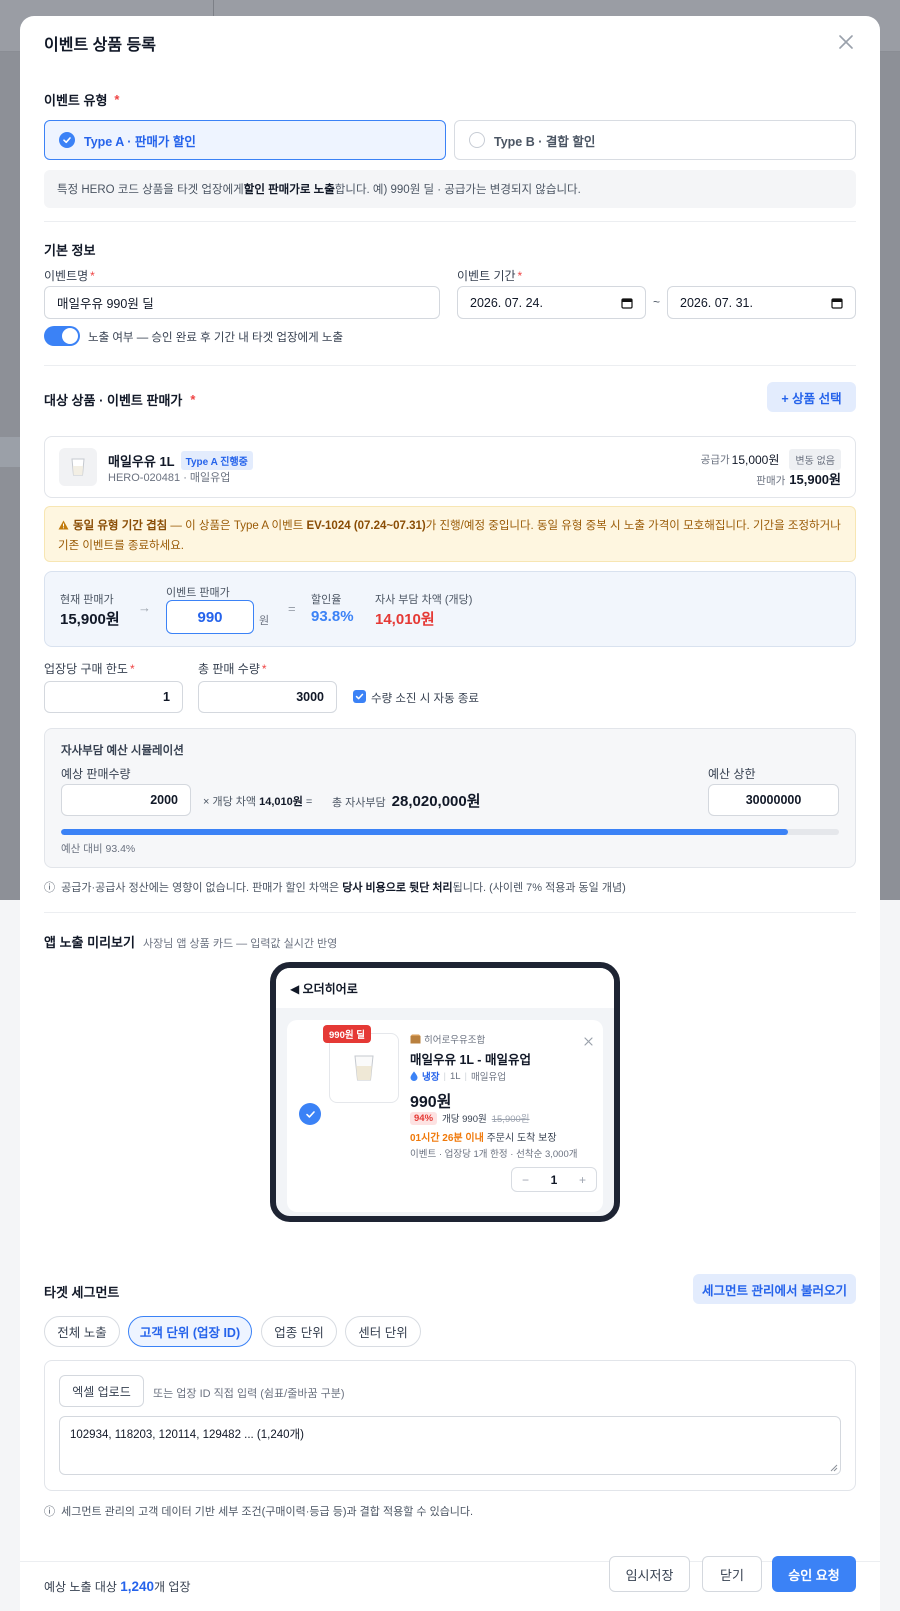 The height and width of the screenshot is (1611, 900). Describe the element at coordinates (82, 1292) in the screenshot. I see `segment-title: 타겟 세그먼트` at that location.